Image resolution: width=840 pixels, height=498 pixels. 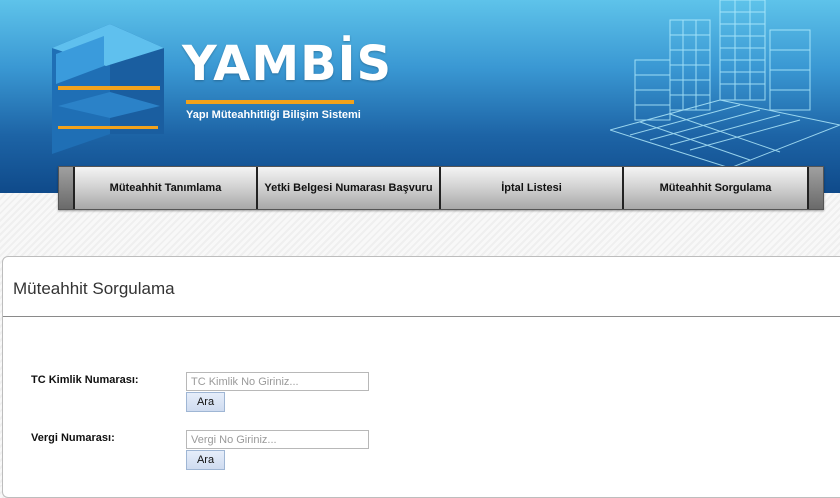 I want to click on nav-right-cap, so click(x=815, y=188).